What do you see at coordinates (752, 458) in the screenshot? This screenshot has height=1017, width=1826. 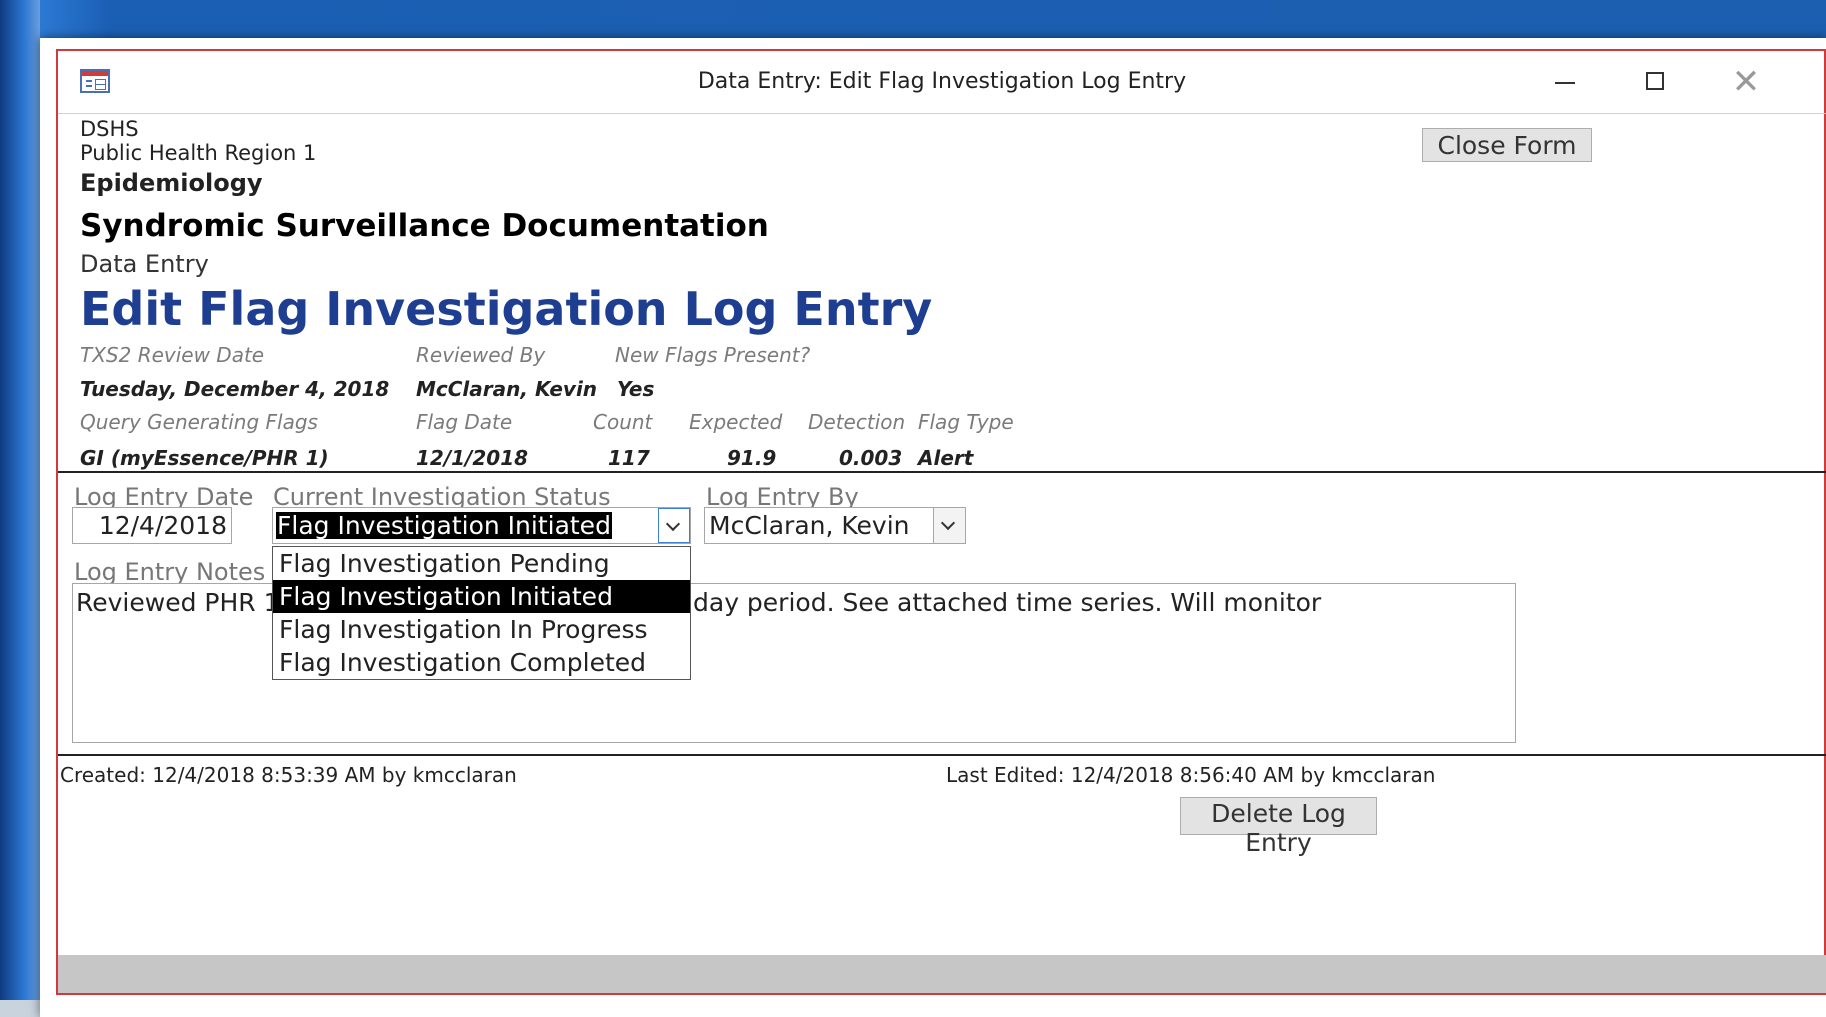 I see `expected-value: 91.9` at bounding box center [752, 458].